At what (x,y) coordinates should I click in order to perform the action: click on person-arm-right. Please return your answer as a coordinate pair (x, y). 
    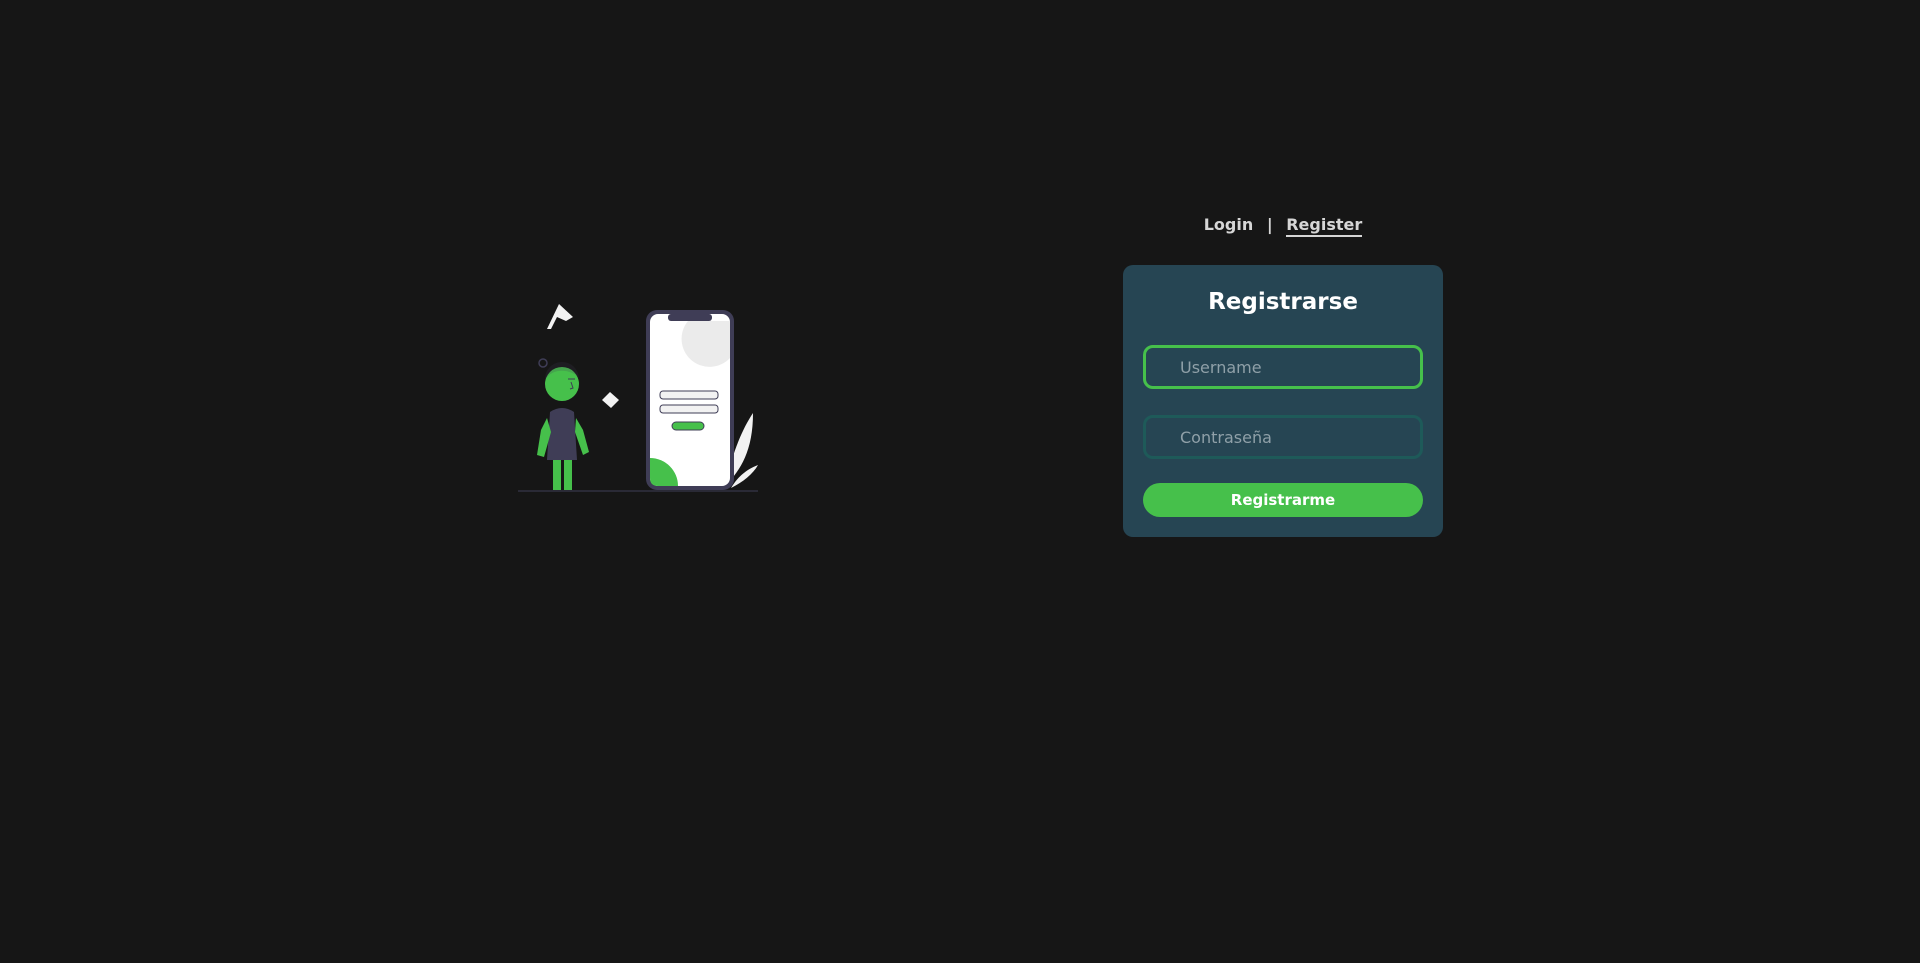
    Looking at the image, I should click on (582, 436).